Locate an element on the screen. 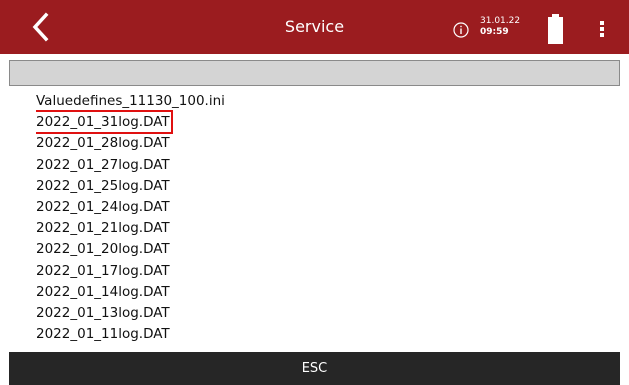 The height and width of the screenshot is (385, 629). more-vertical-icon is located at coordinates (602, 29).